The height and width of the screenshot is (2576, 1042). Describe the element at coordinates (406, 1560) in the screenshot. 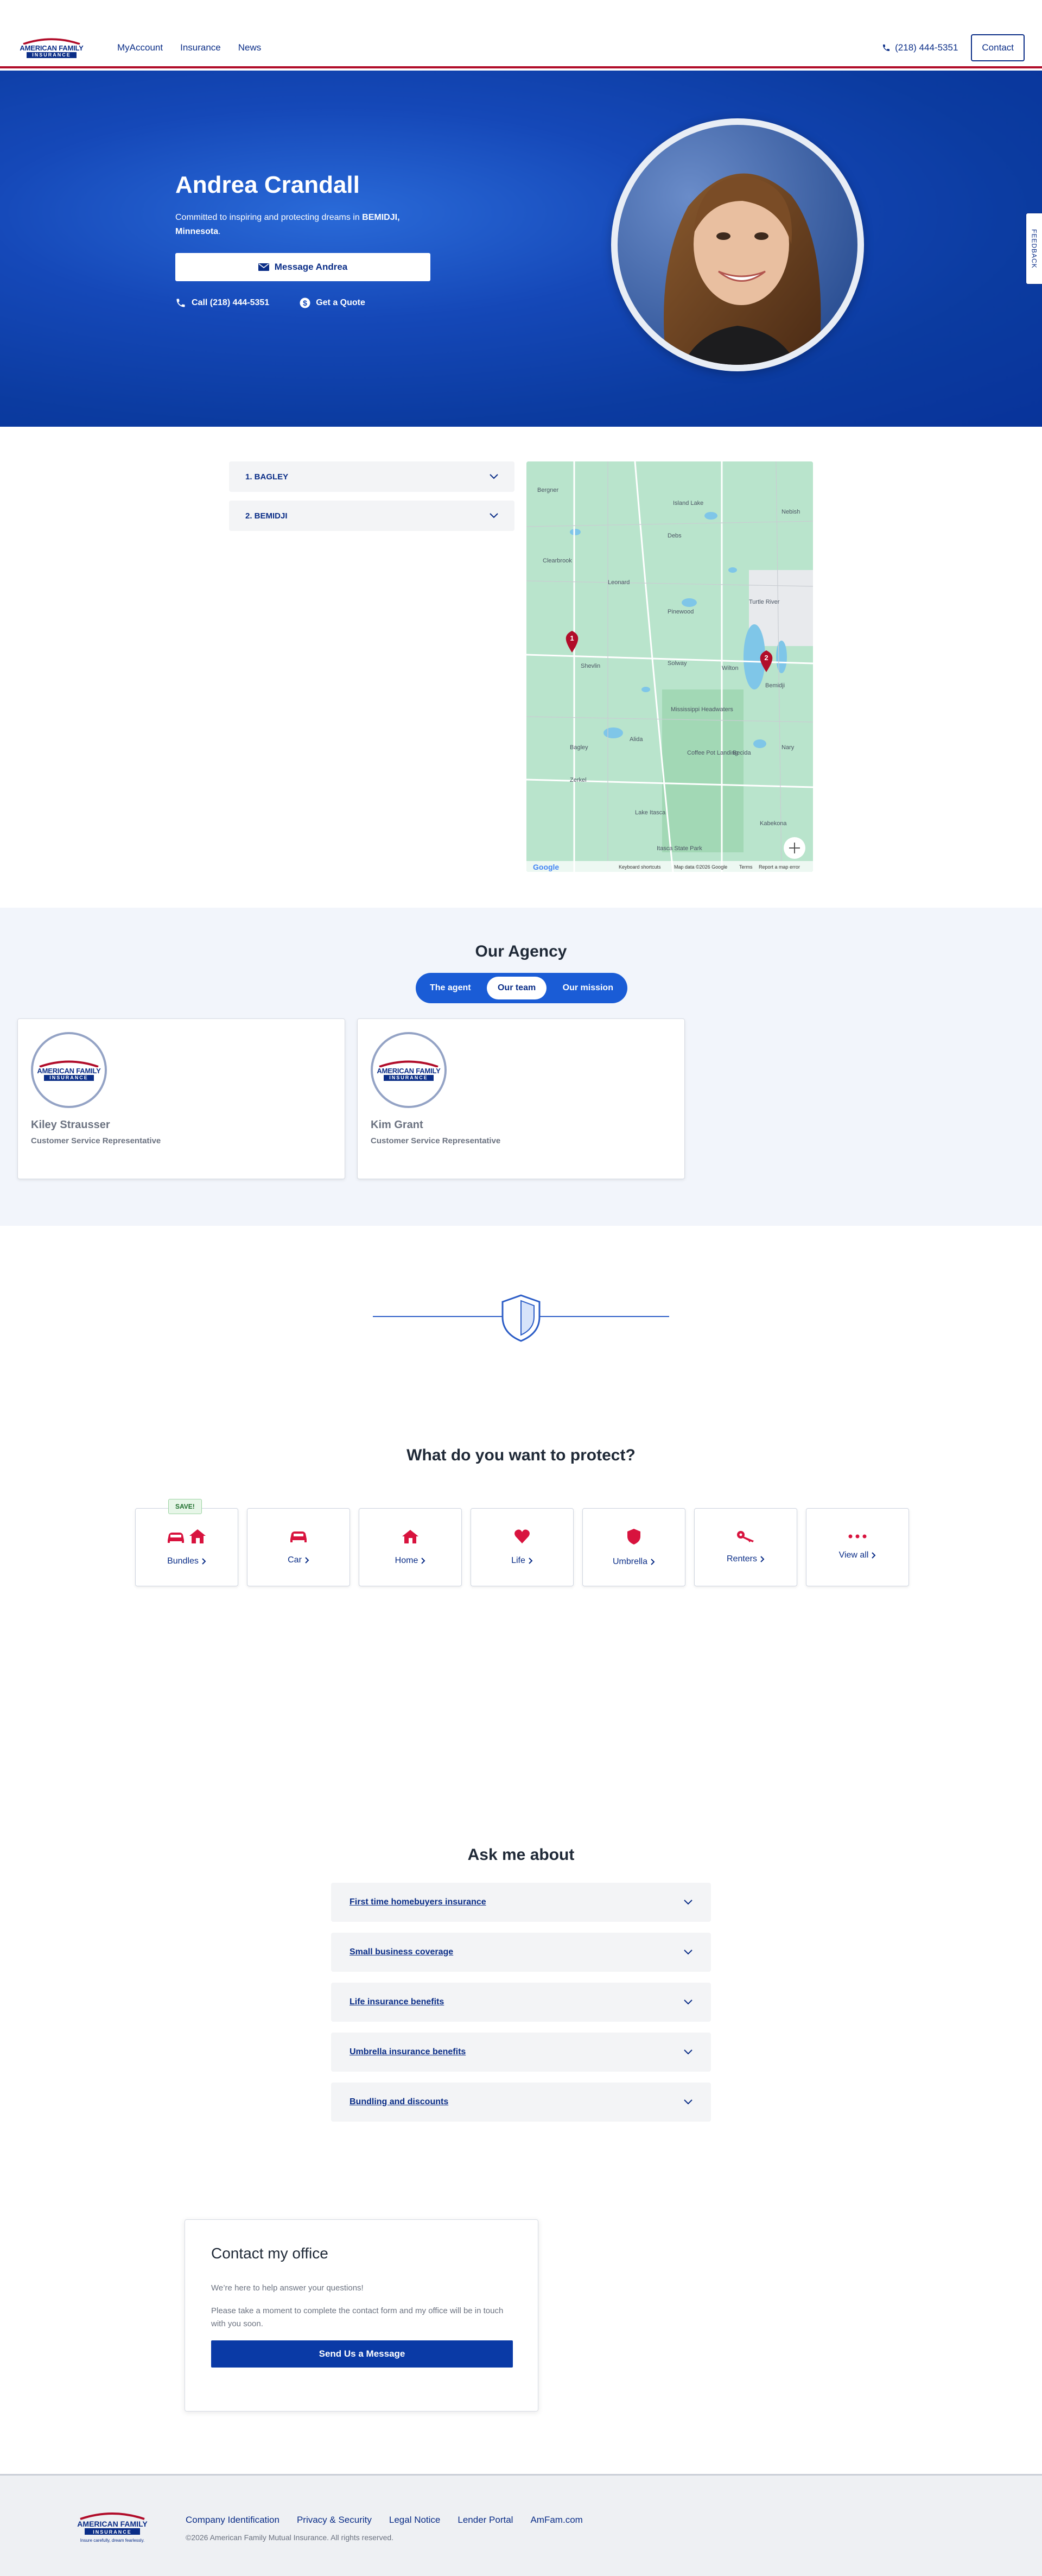

I see `product-label: Home` at that location.